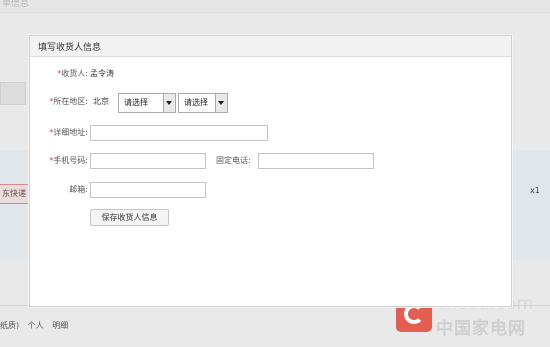 The width and height of the screenshot is (550, 347). What do you see at coordinates (68, 160) in the screenshot?
I see `mobile-label: *手机号码:` at bounding box center [68, 160].